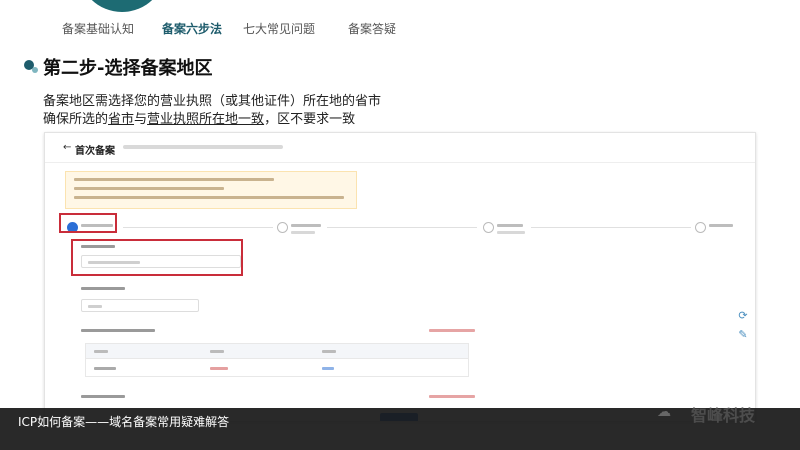  What do you see at coordinates (310, 119) in the screenshot?
I see `desc-suffix: ，区不要求一致` at bounding box center [310, 119].